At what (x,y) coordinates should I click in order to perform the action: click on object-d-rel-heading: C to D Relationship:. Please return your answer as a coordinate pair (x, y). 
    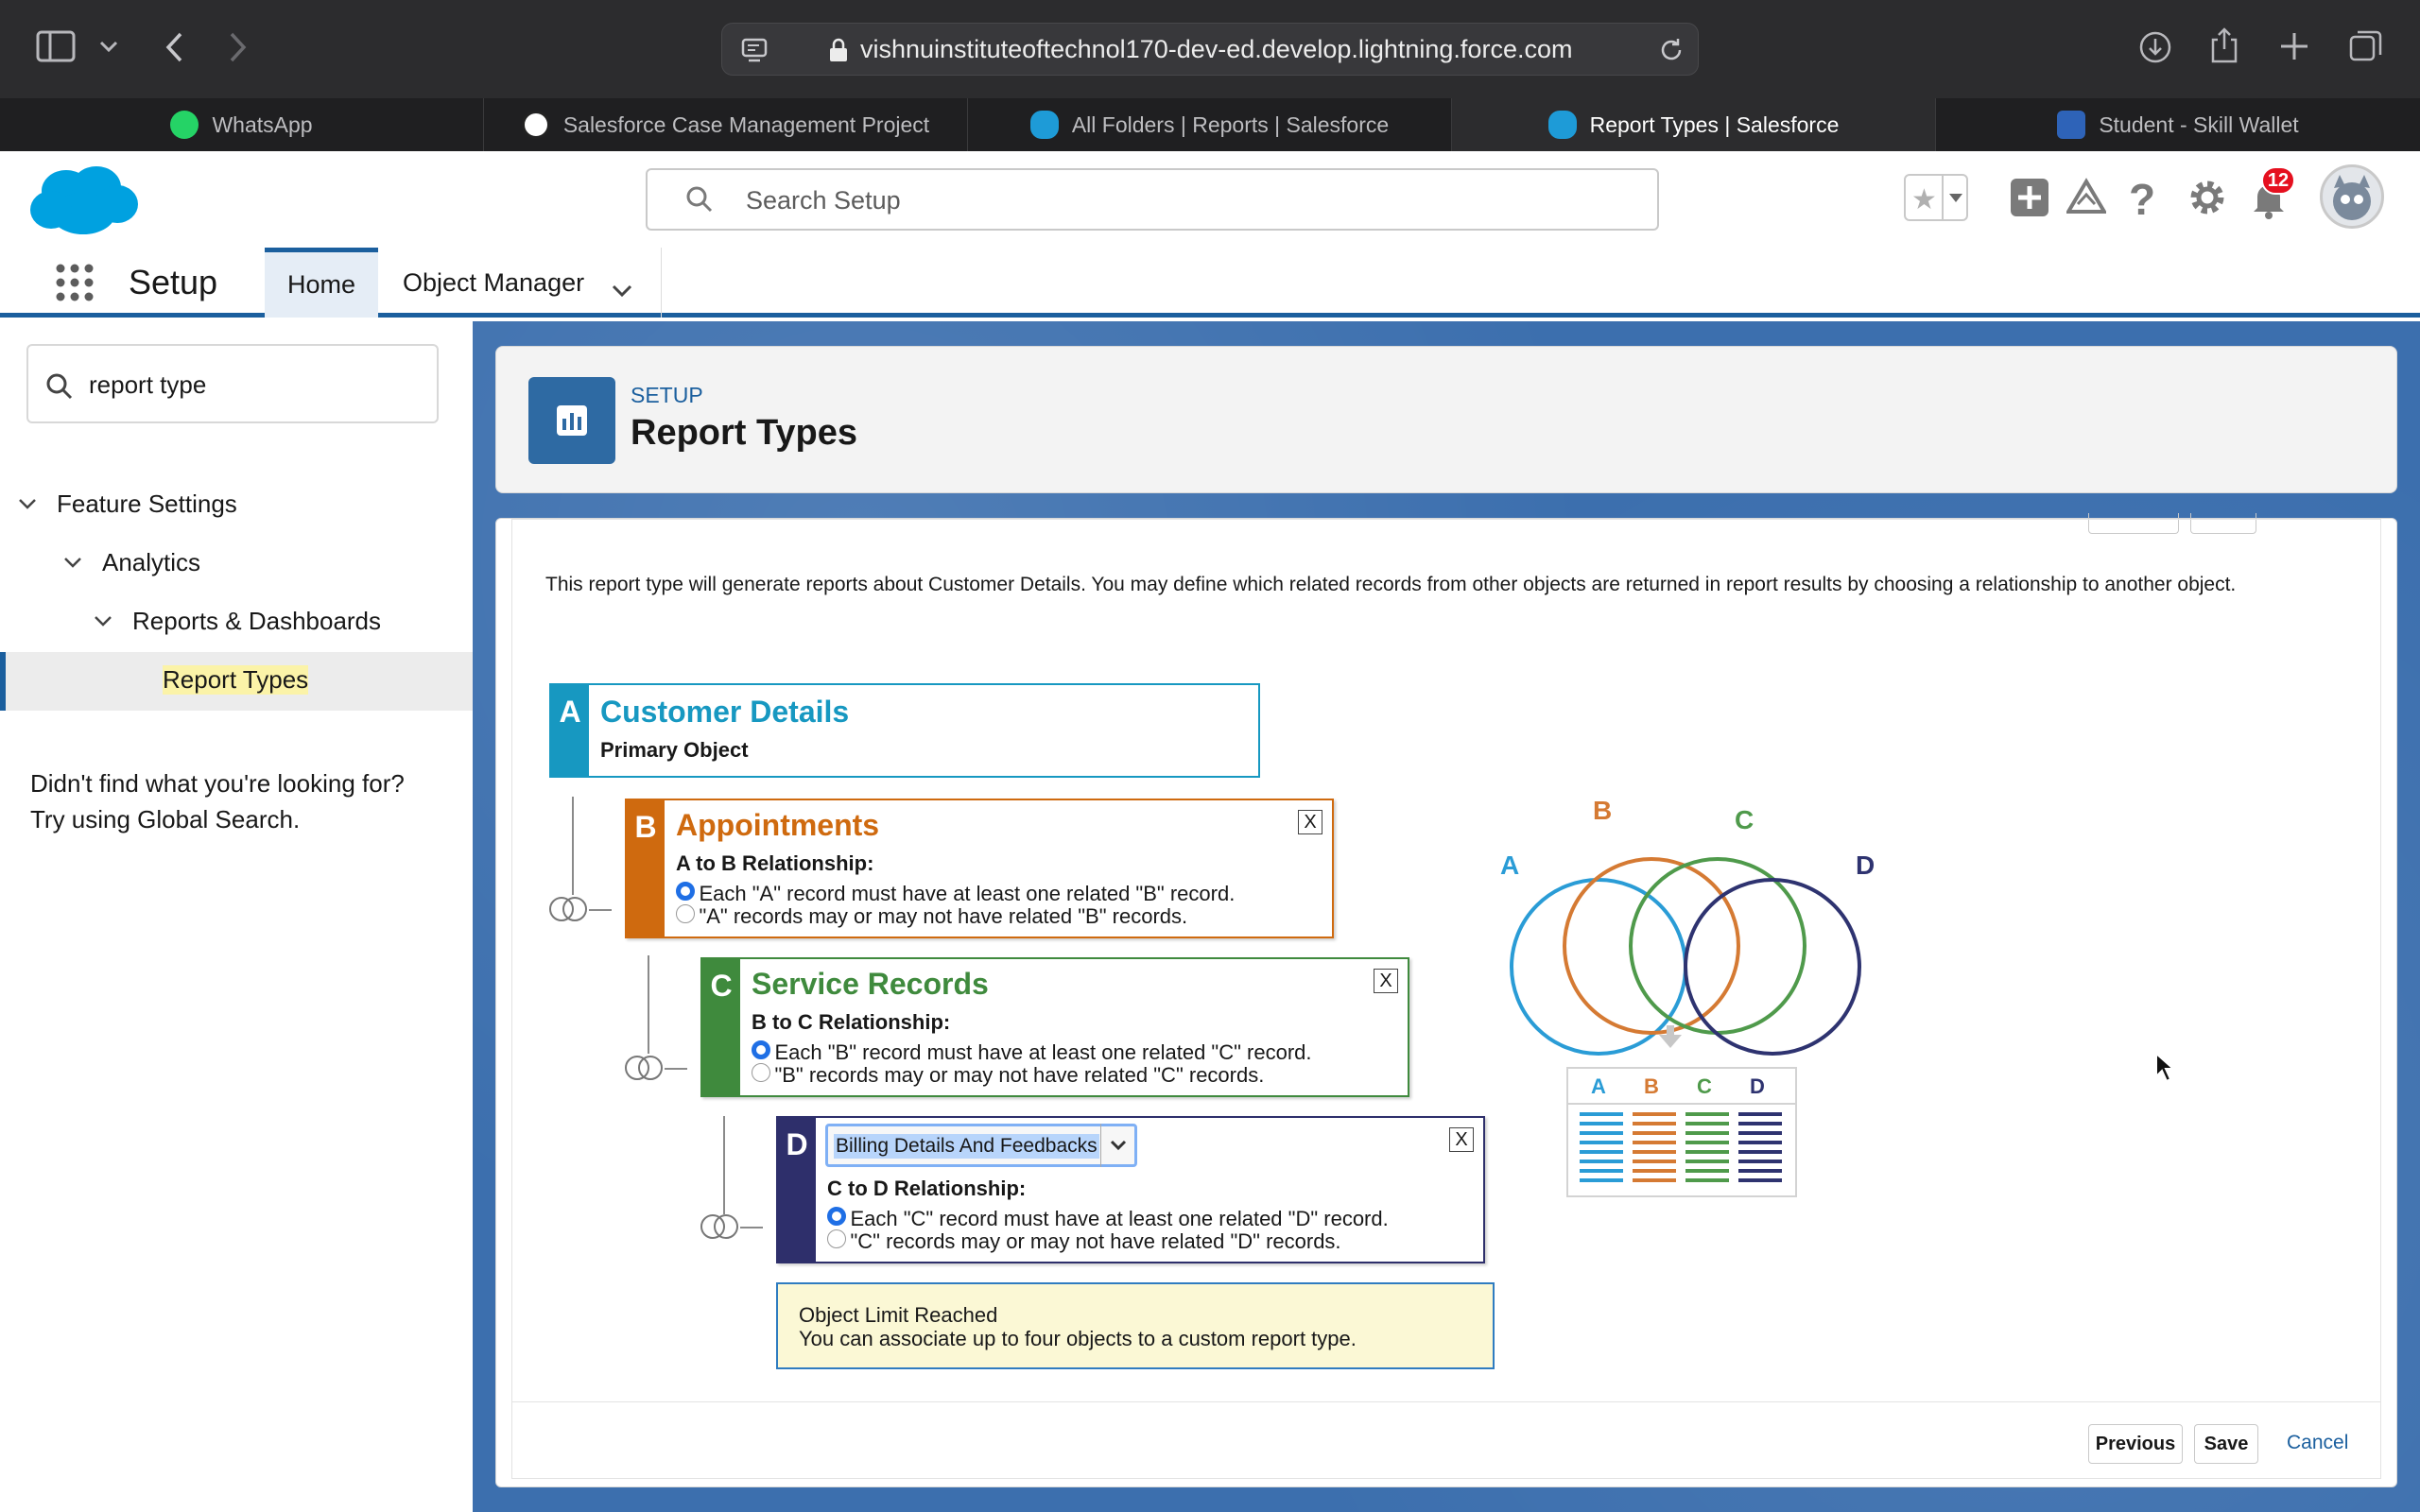
    Looking at the image, I should click on (927, 1188).